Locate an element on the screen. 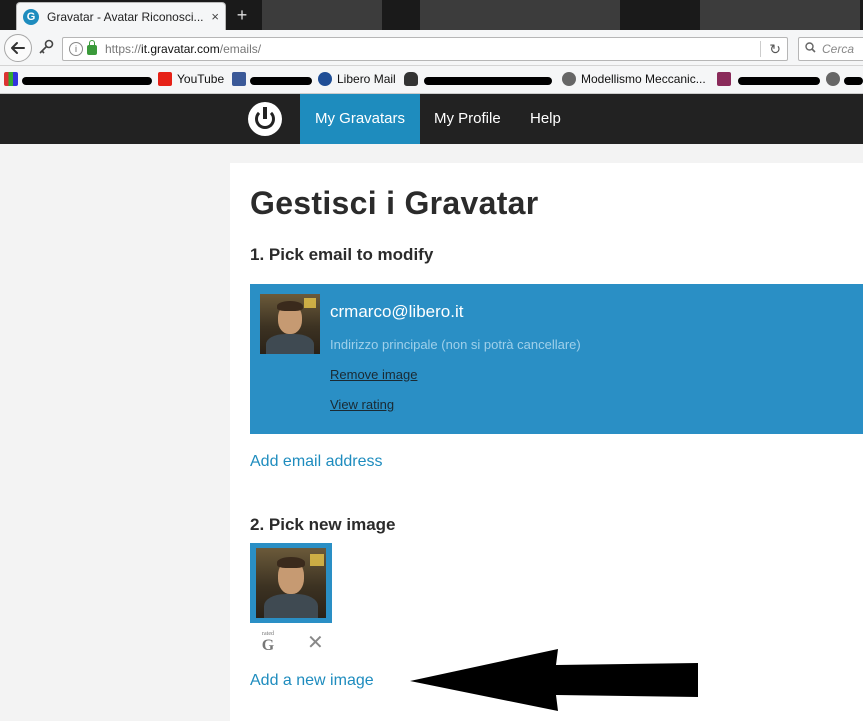  search-input: Cerca is located at coordinates (830, 49).